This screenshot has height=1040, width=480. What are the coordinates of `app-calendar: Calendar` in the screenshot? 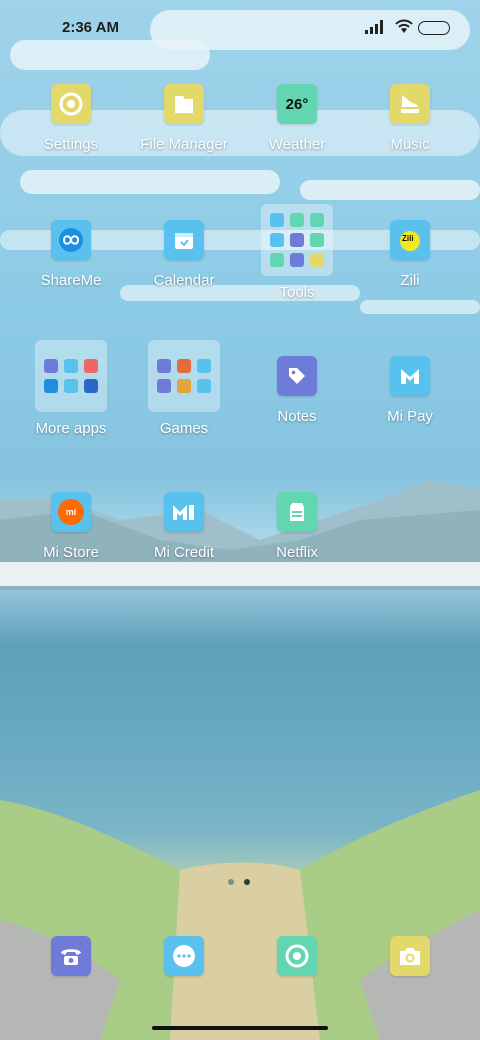 It's located at (184, 254).